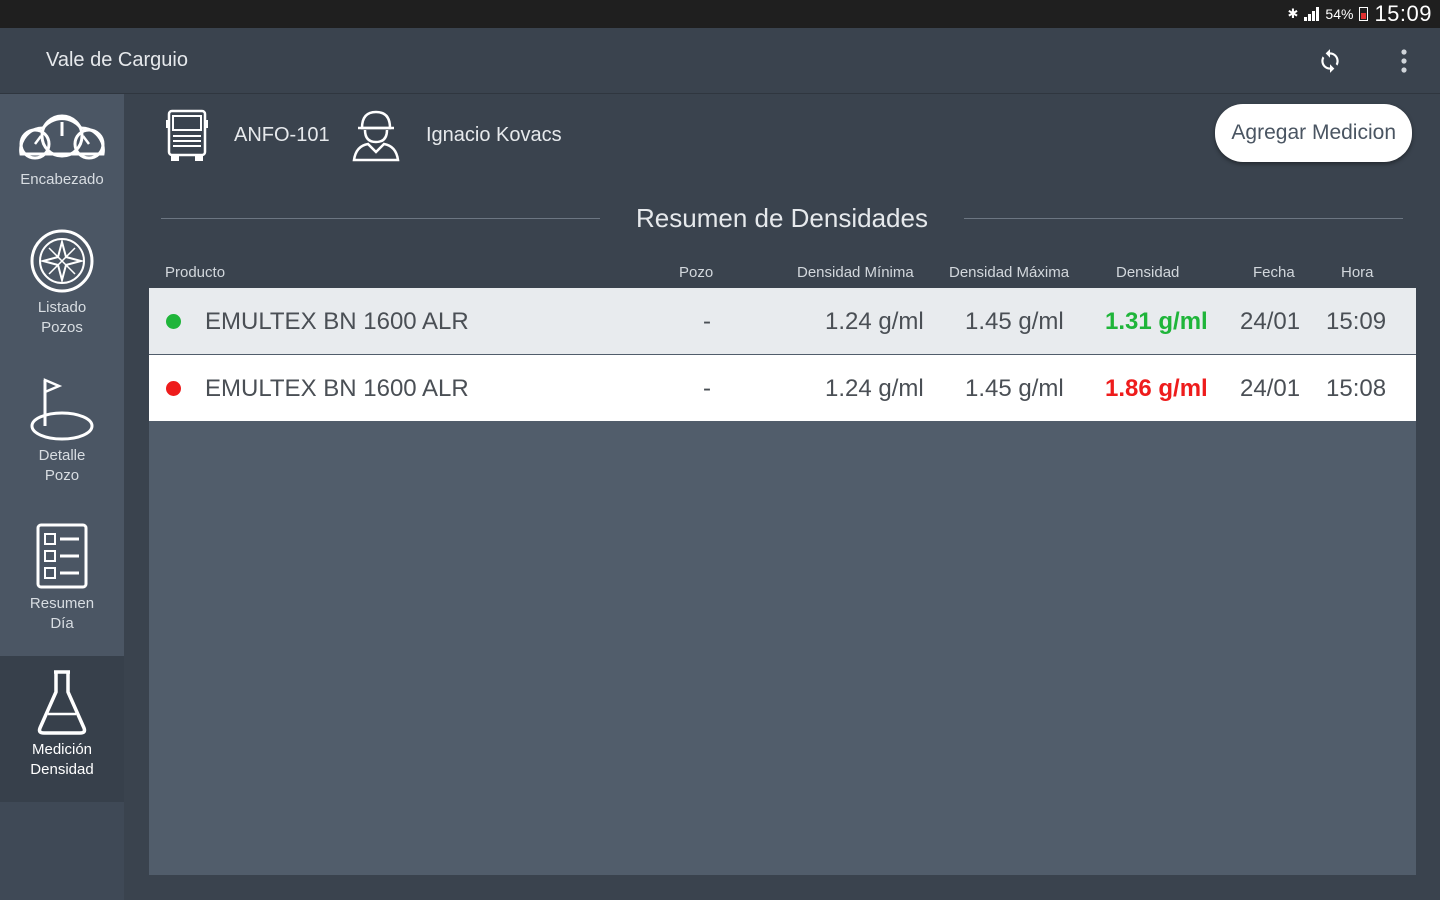 This screenshot has width=1440, height=900. What do you see at coordinates (282, 134) in the screenshot?
I see `truck-id: ANFO-101` at bounding box center [282, 134].